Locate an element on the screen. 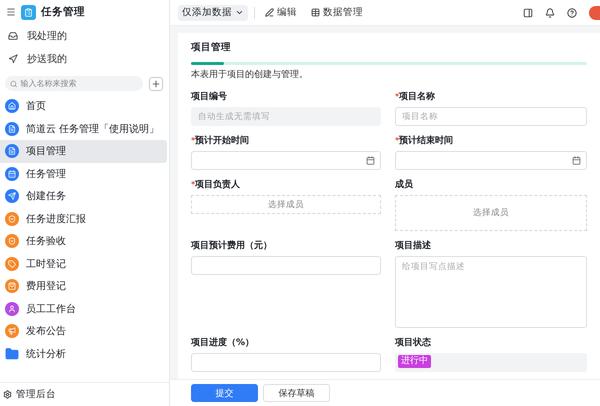 This screenshot has height=406, width=600. mode-dropdown: 仅添加数据 is located at coordinates (213, 12).